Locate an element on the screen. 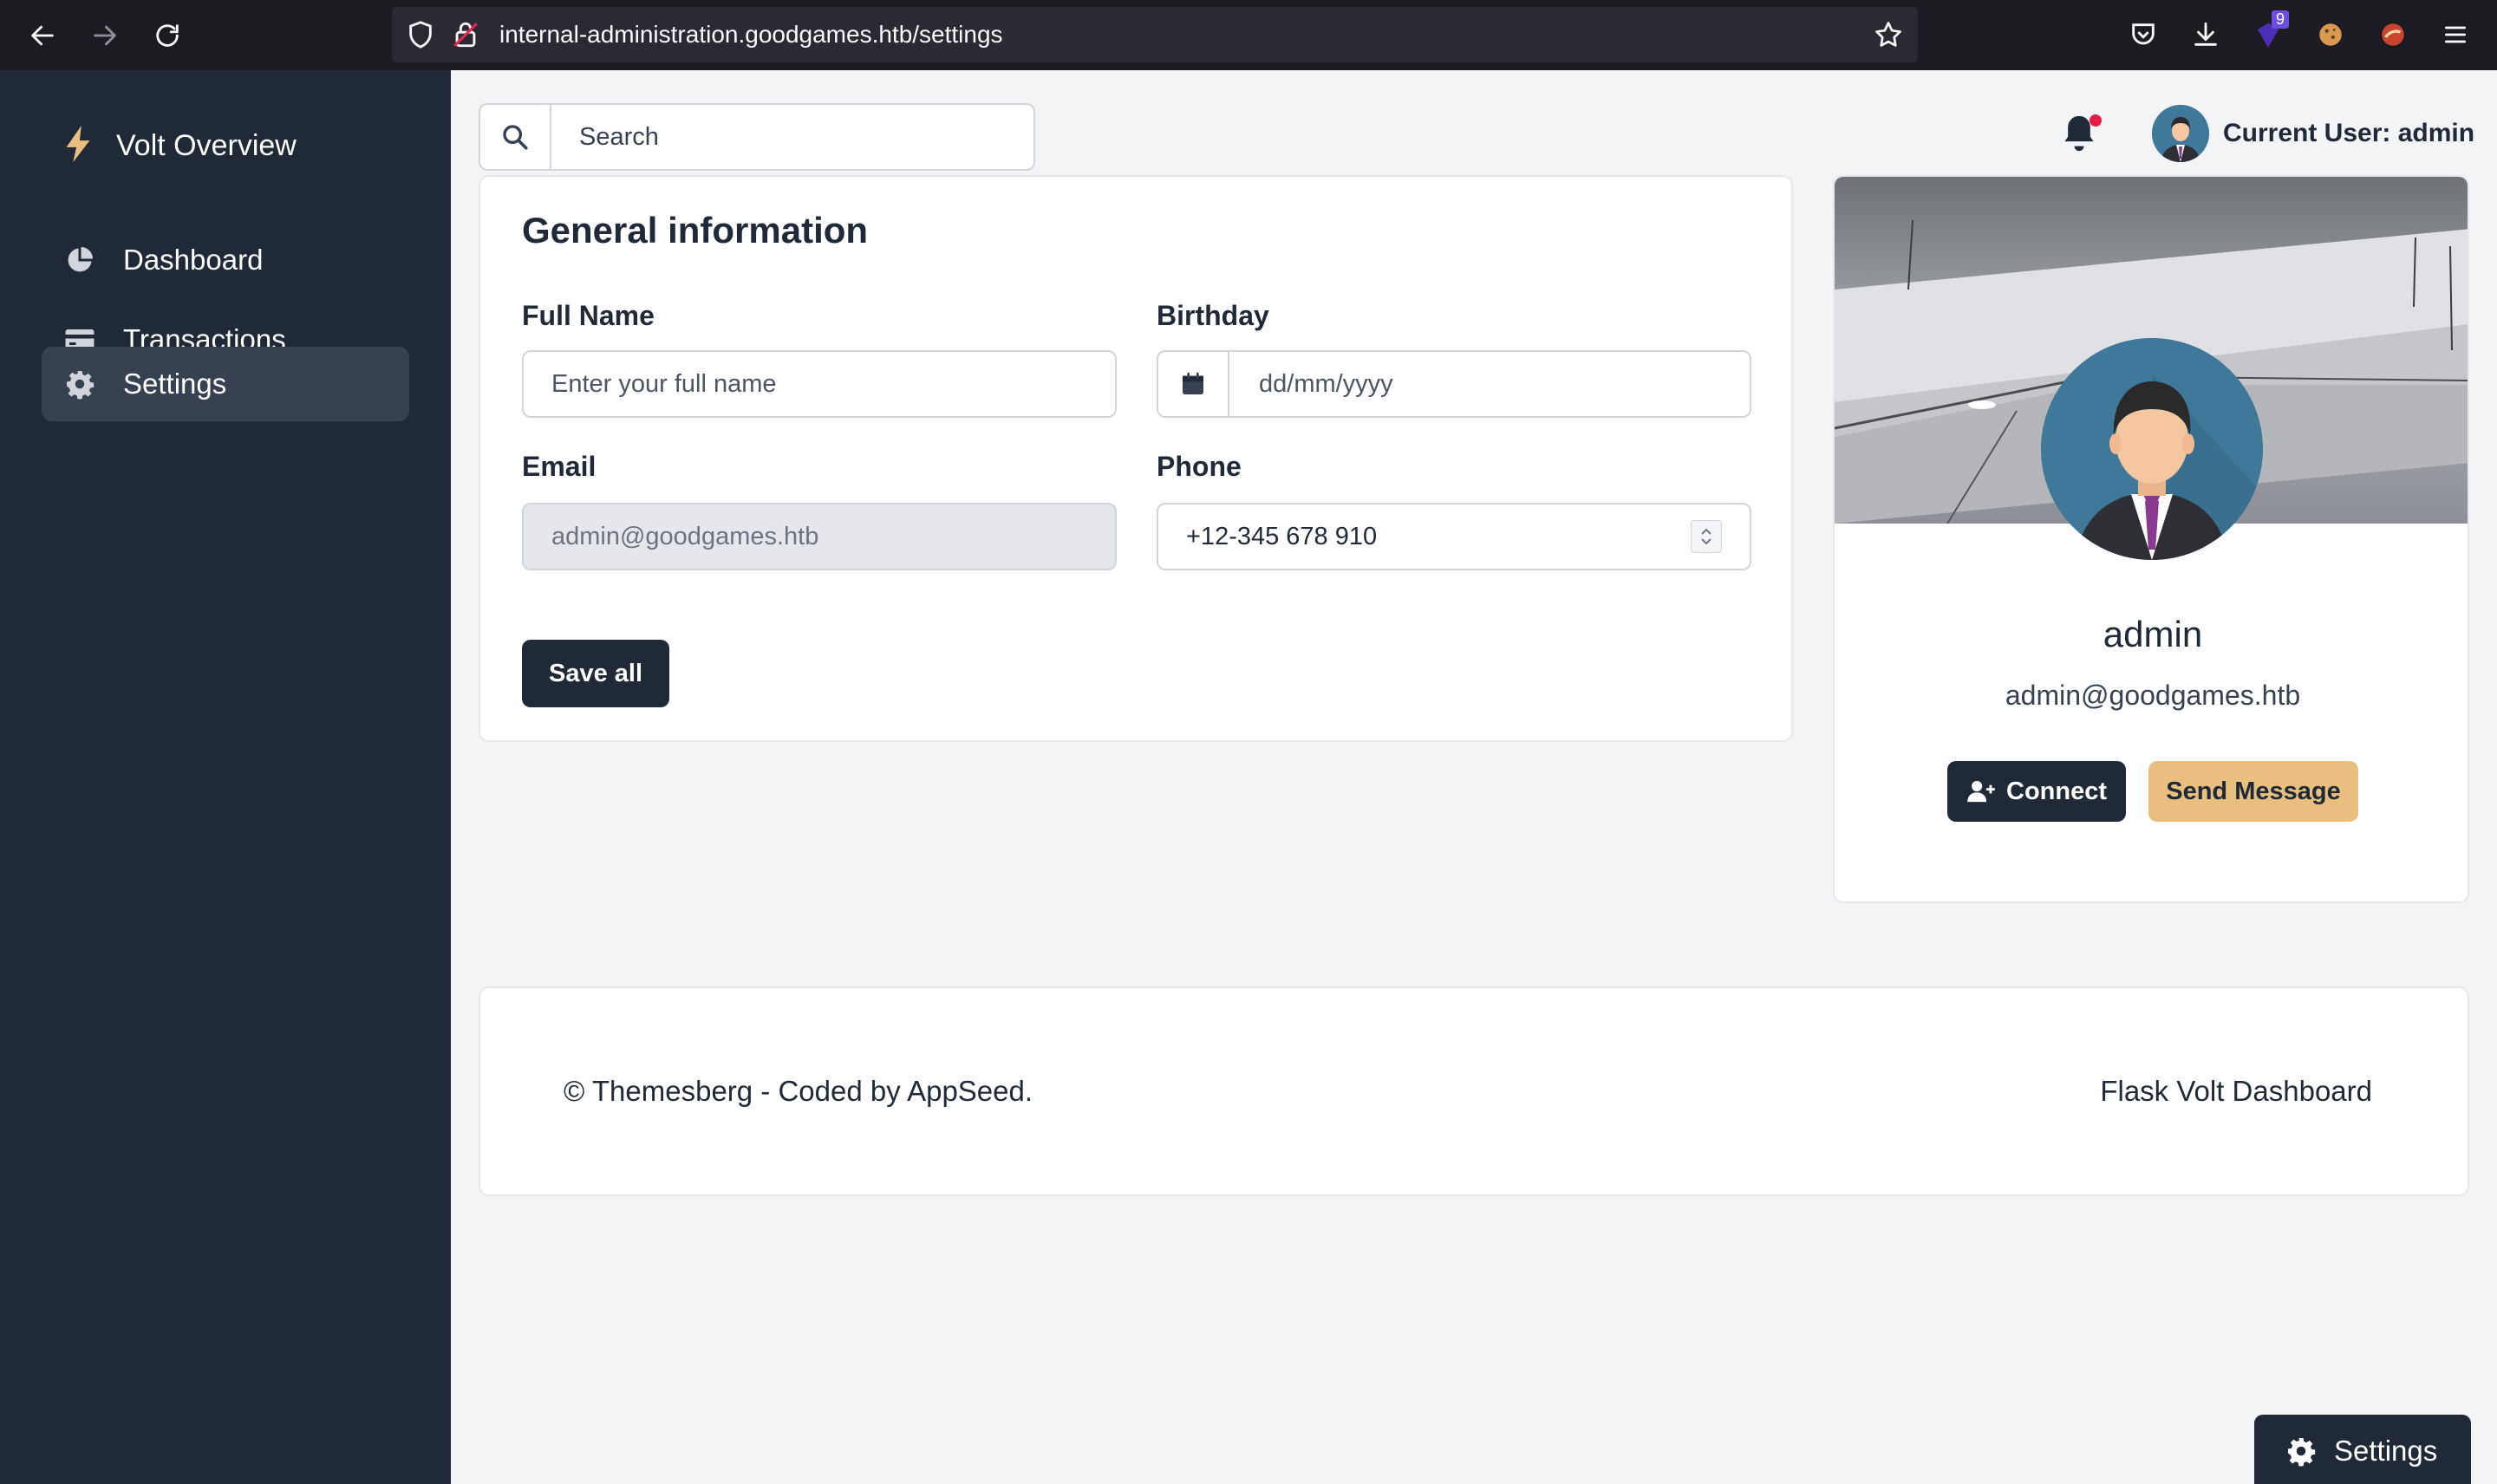 This screenshot has height=1484, width=2497. current-user-label: Current User: admin is located at coordinates (2349, 133).